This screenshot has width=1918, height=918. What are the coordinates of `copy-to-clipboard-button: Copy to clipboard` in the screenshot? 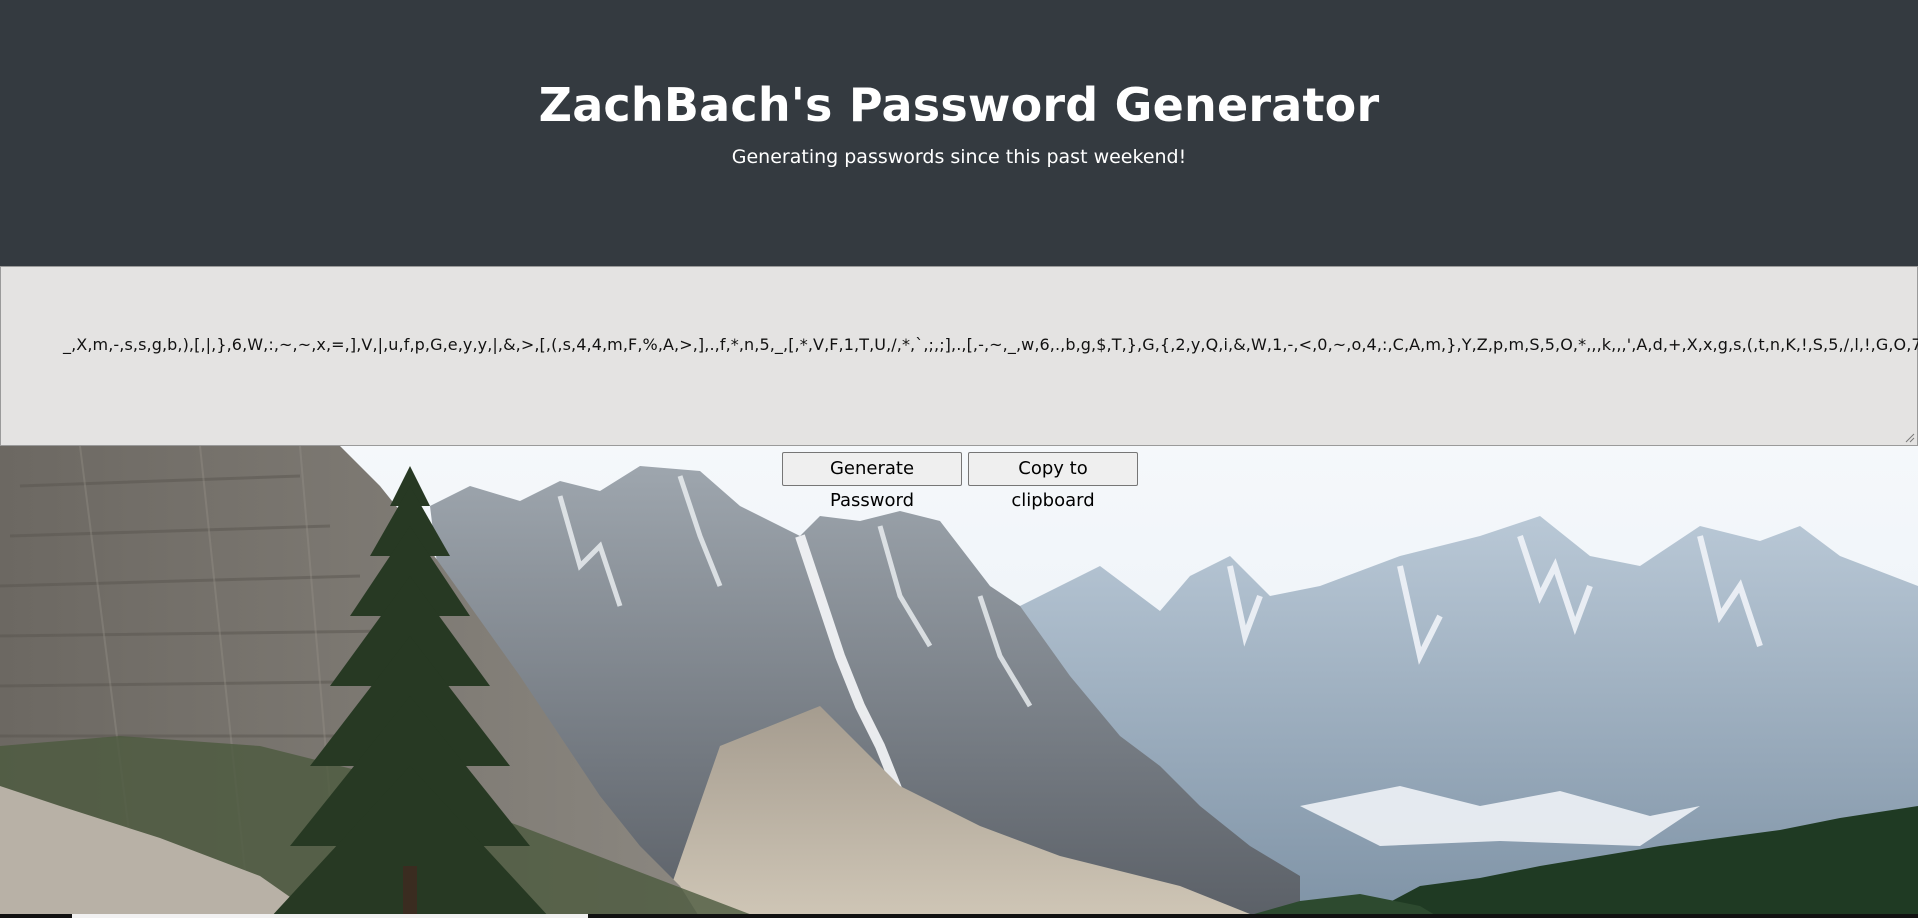 It's located at (1053, 481).